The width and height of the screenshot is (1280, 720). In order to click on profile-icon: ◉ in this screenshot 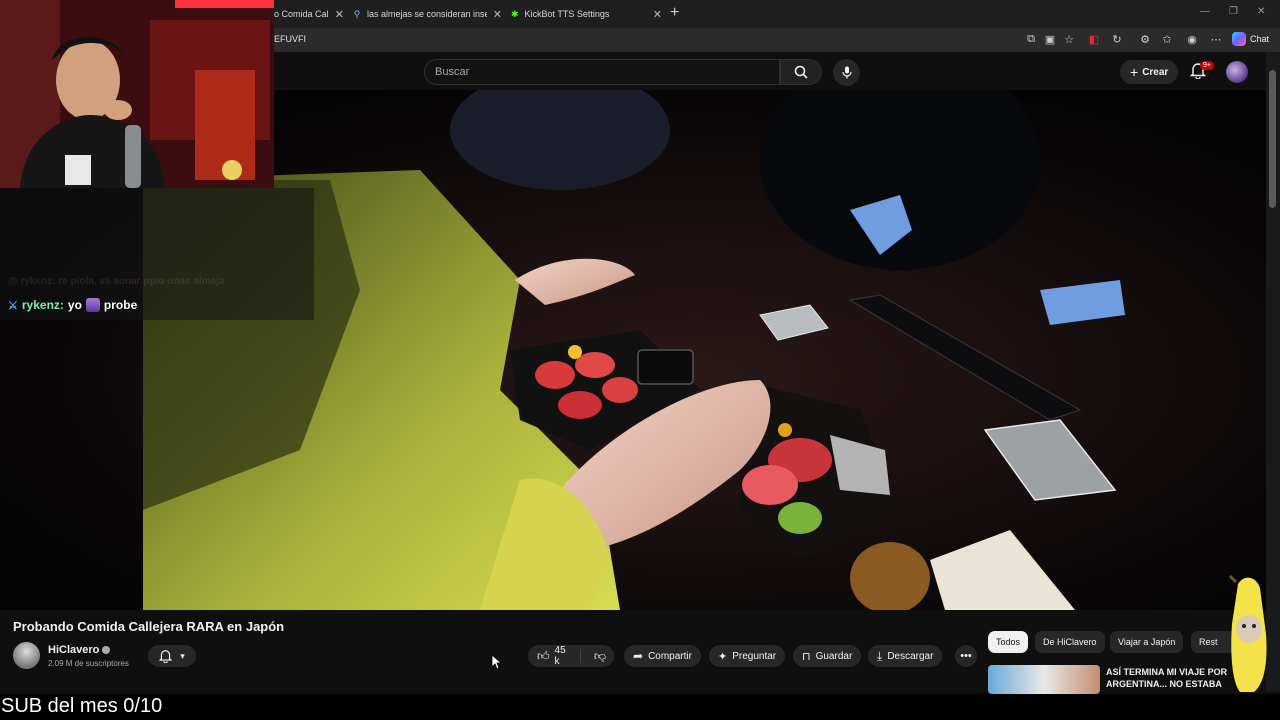, I will do `click(1192, 39)`.